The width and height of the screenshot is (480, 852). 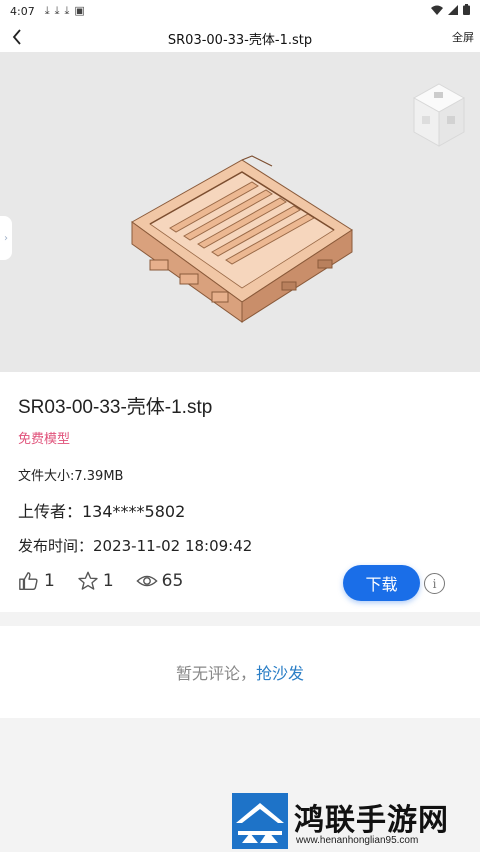 I want to click on first-comment-link: 抢沙发, so click(x=280, y=672).